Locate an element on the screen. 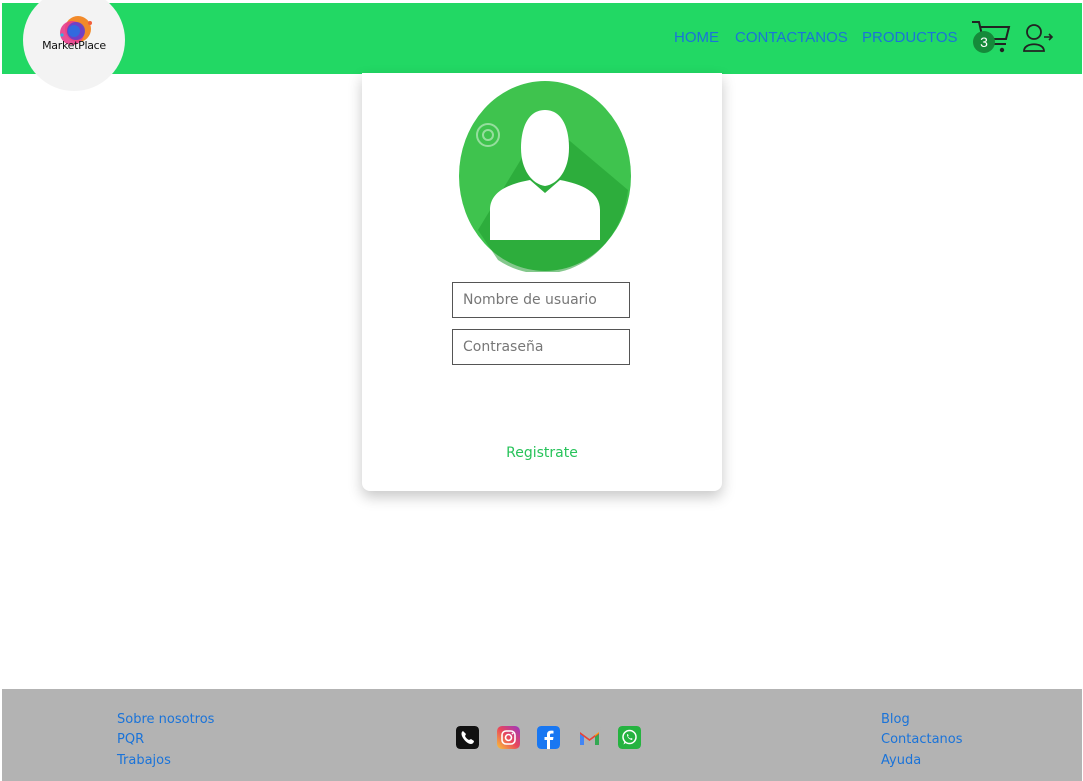  footer-link-pqr: PQR is located at coordinates (130, 739).